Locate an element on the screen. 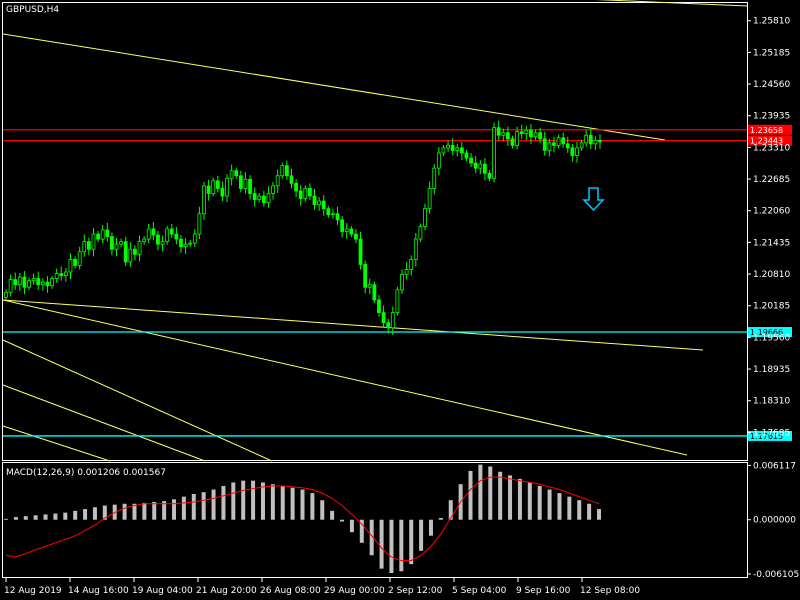 This screenshot has width=800, height=600. time-tick-label: 29 Aug 00:00 is located at coordinates (354, 591).